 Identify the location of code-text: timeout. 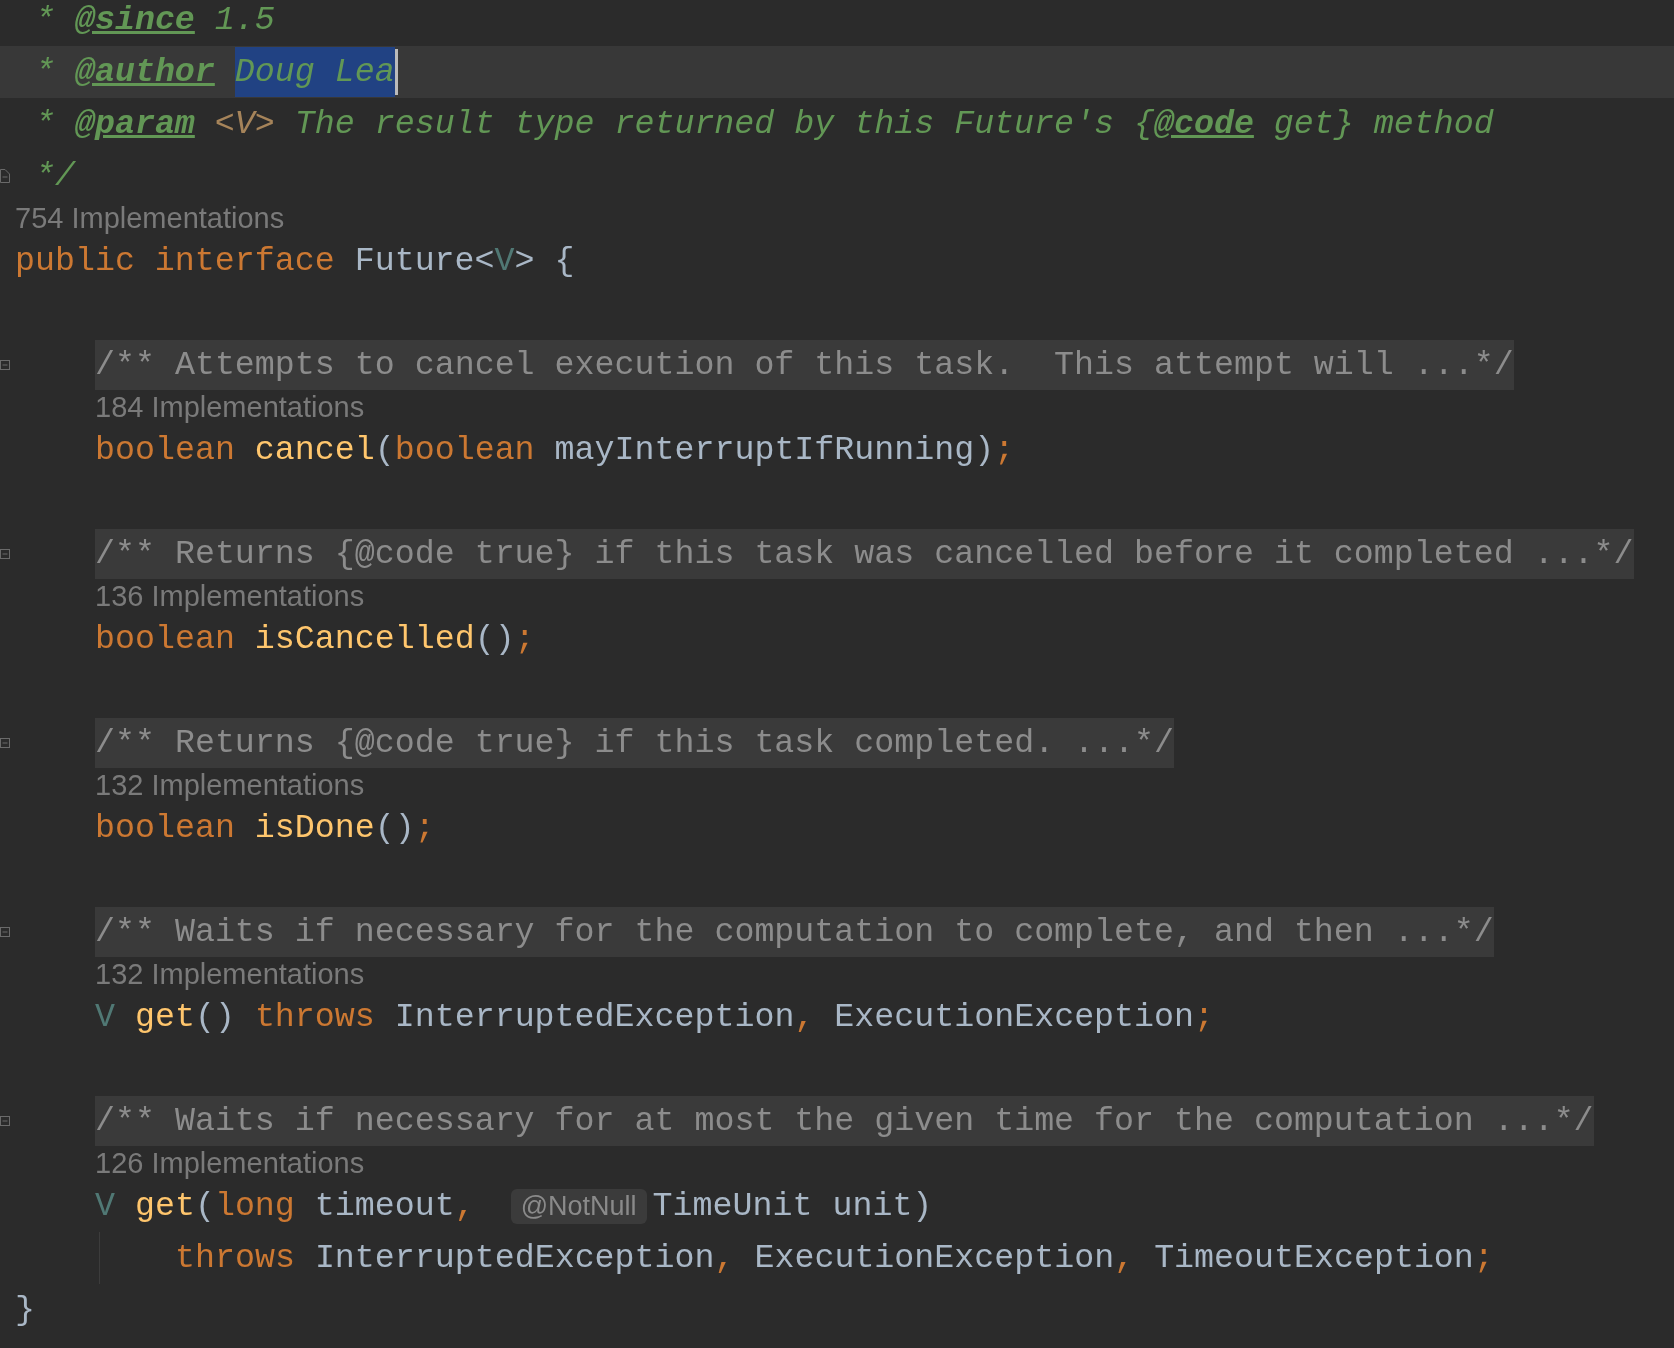
(384, 1206).